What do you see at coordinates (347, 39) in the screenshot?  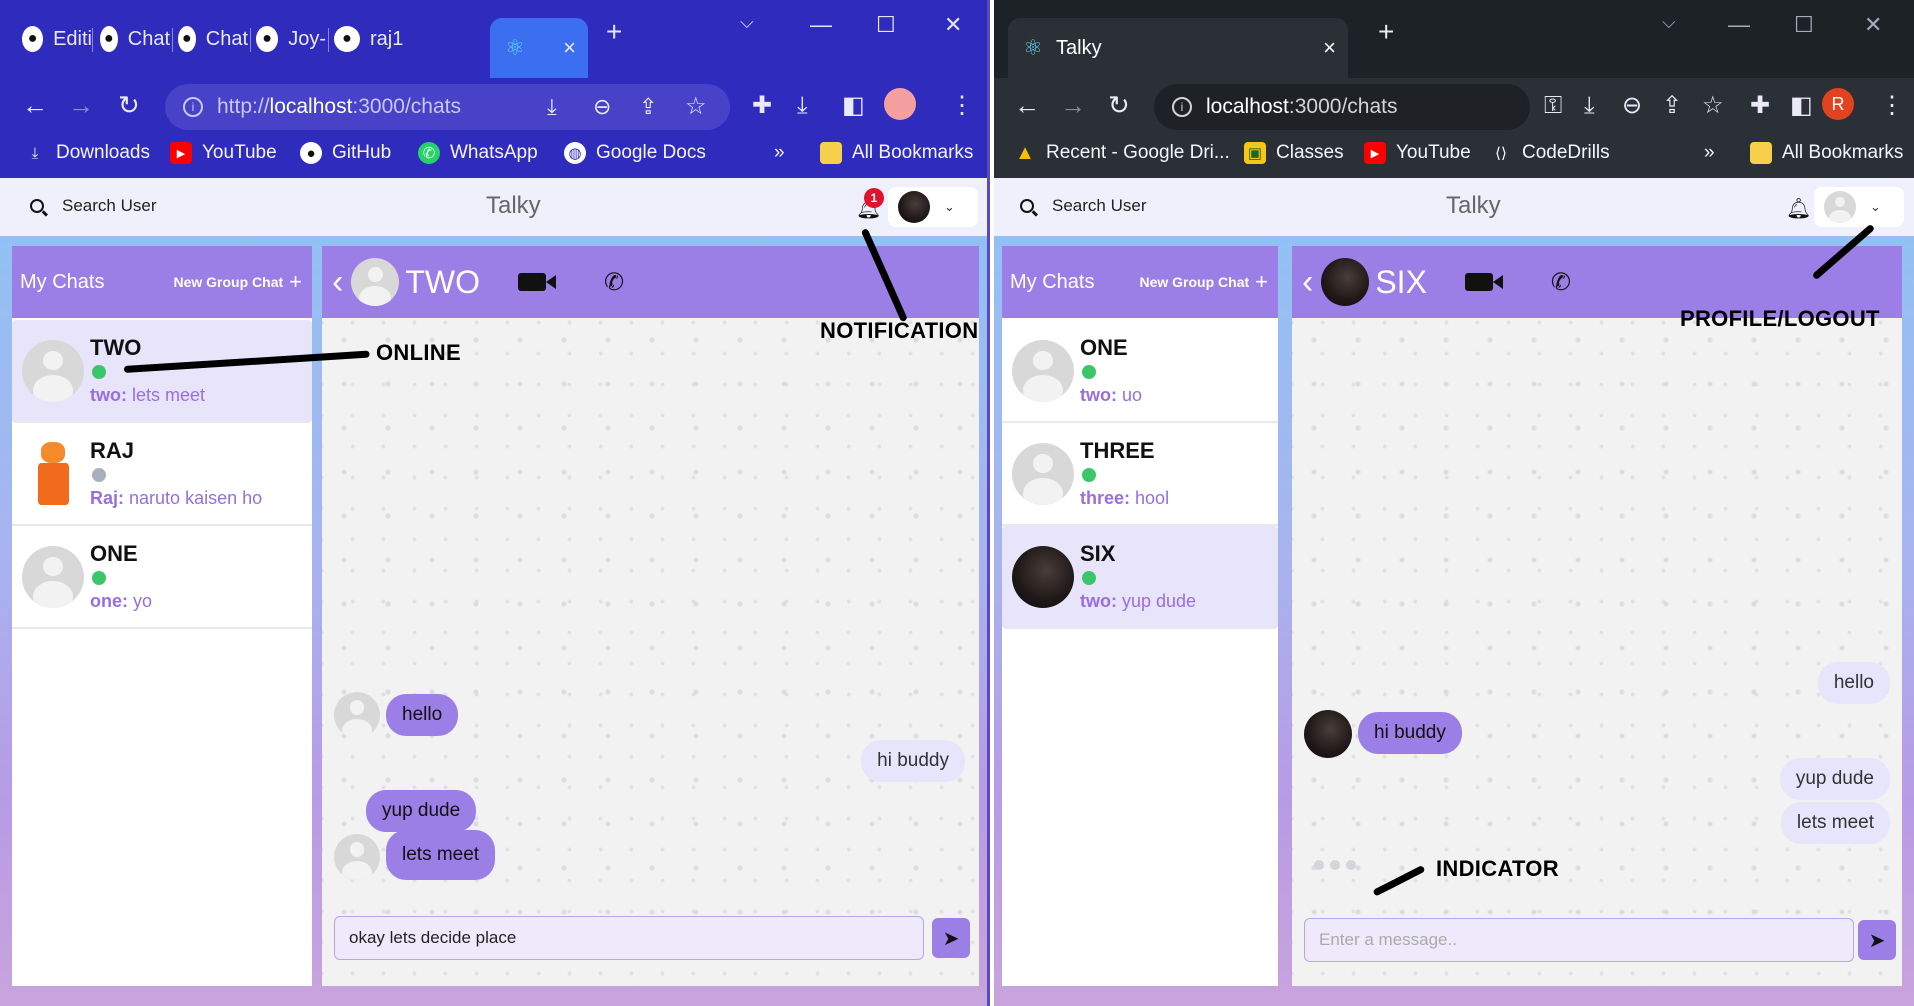 I see `github-icon: ●` at bounding box center [347, 39].